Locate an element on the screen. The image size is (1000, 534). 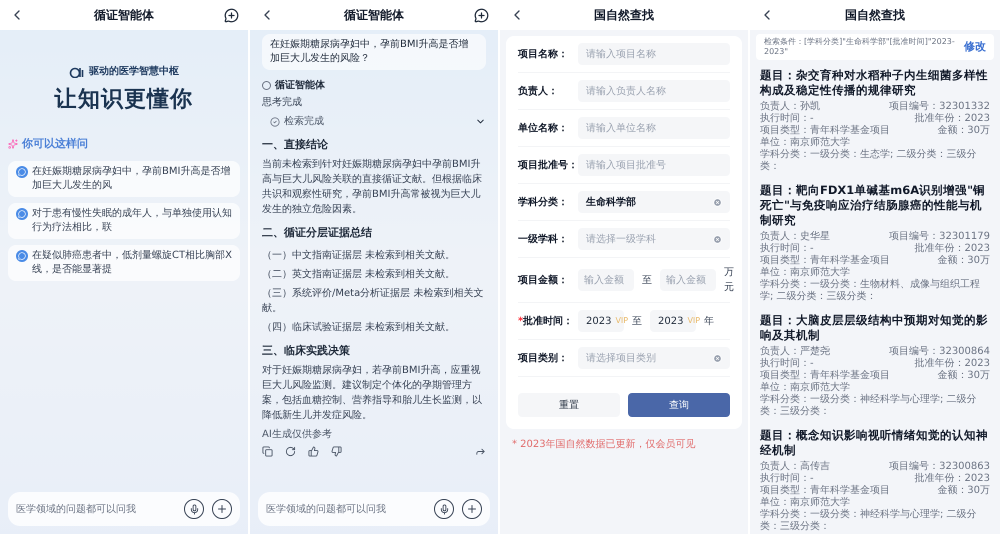
reset-button: 重置 is located at coordinates (569, 405).